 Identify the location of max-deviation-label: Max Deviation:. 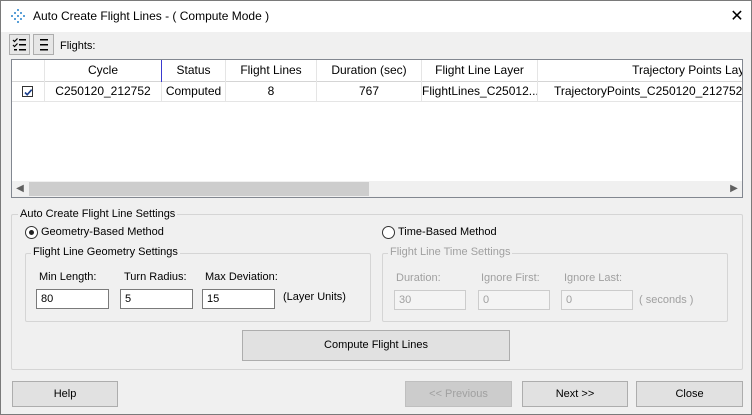
(241, 277).